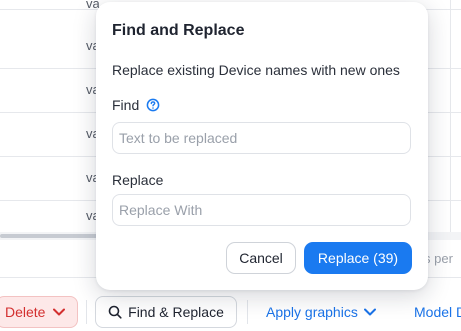 Image resolution: width=461 pixels, height=331 pixels. Describe the element at coordinates (153, 105) in the screenshot. I see `question-circle-icon` at that location.